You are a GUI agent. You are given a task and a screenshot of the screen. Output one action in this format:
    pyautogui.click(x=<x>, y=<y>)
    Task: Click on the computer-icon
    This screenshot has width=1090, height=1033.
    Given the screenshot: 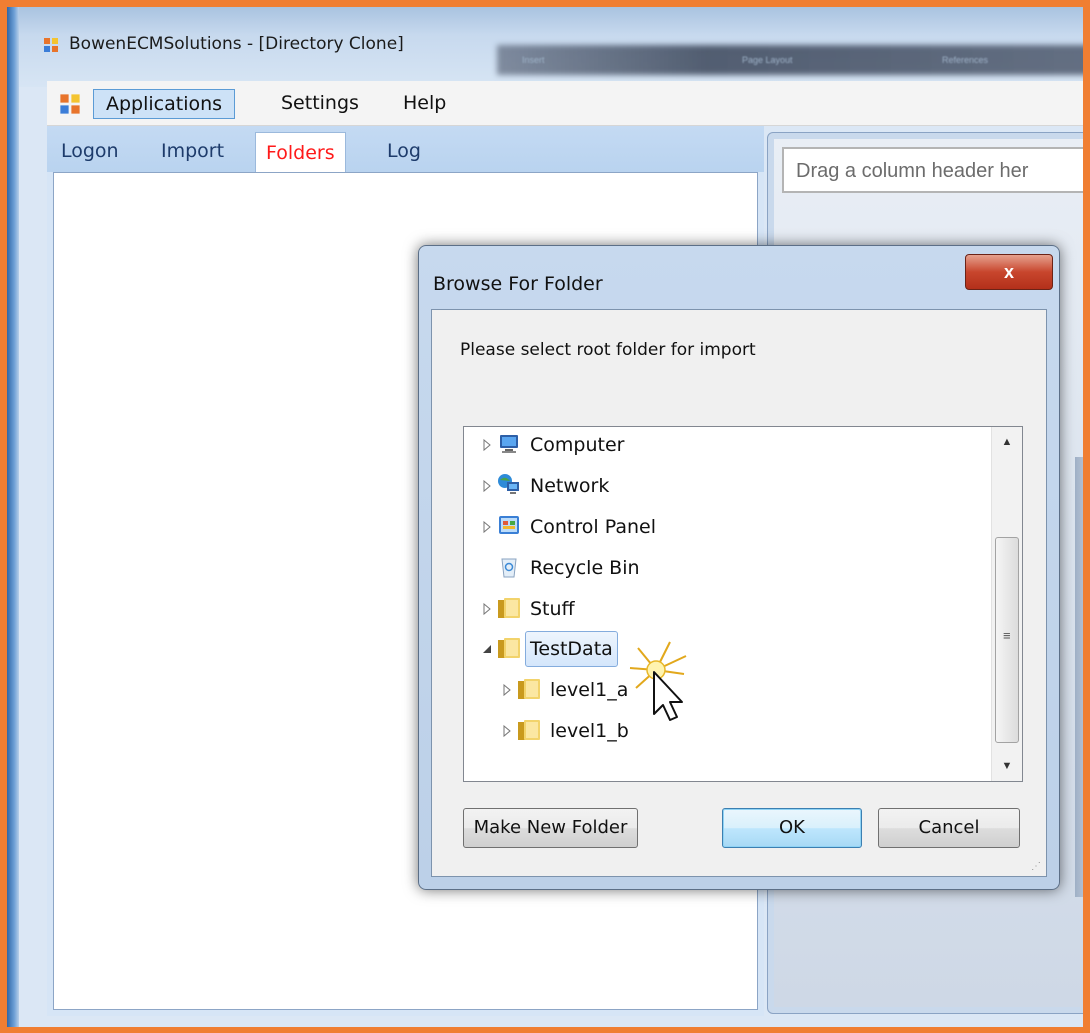 What is the action you would take?
    pyautogui.click(x=509, y=444)
    